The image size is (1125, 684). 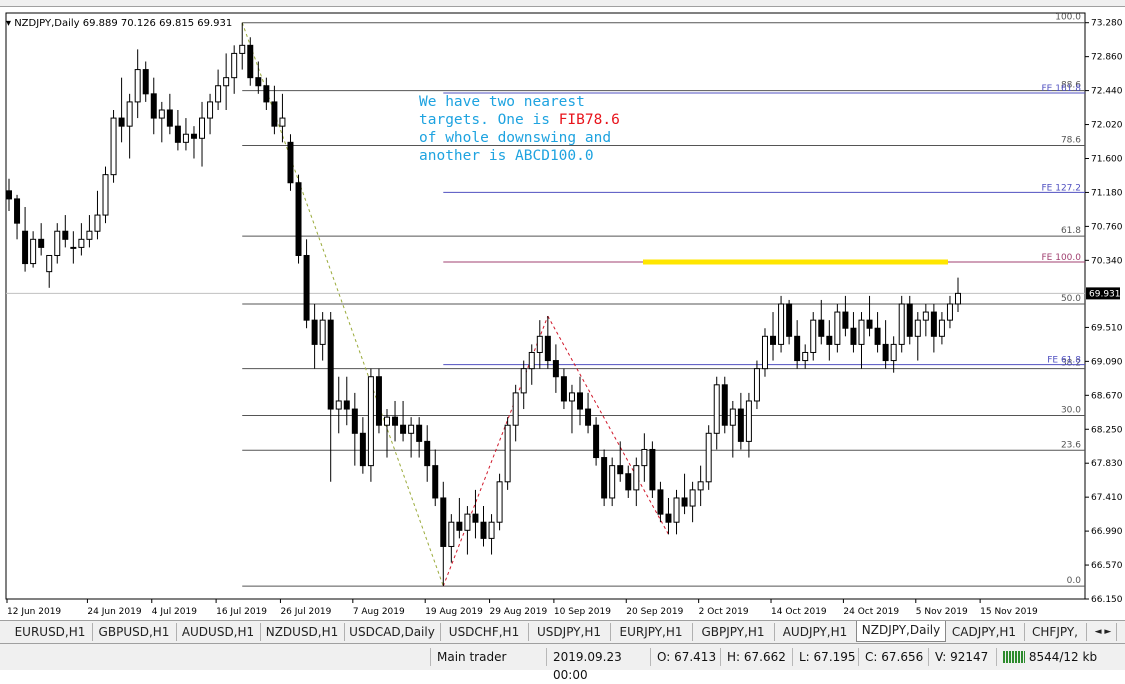 What do you see at coordinates (1107, 498) in the screenshot?
I see `y-tick-label-14: 67.410` at bounding box center [1107, 498].